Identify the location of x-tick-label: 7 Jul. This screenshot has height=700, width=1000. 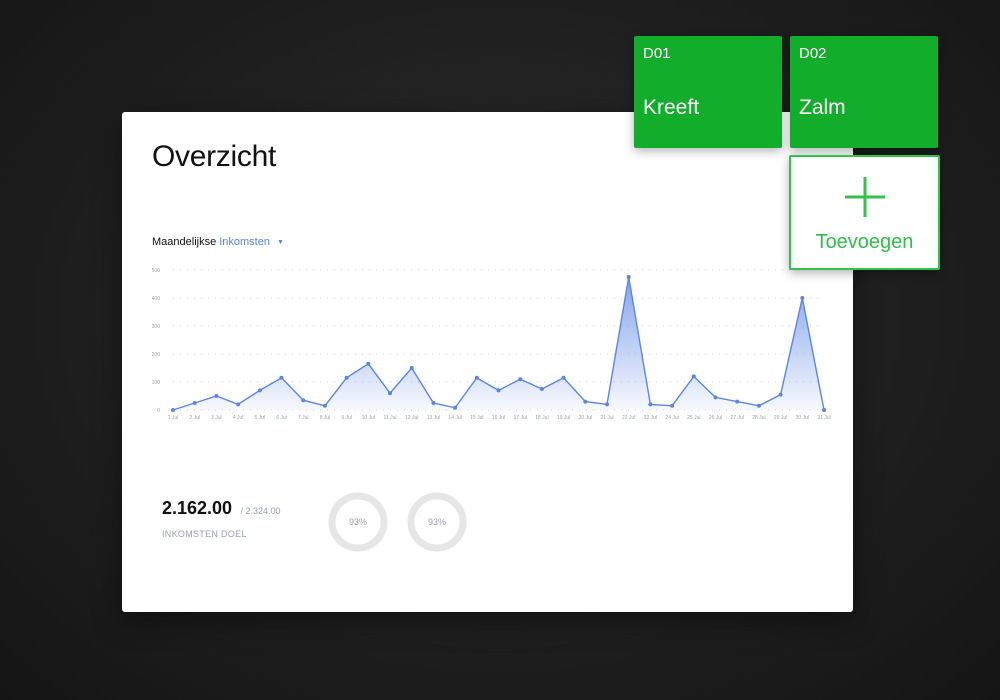
(303, 418).